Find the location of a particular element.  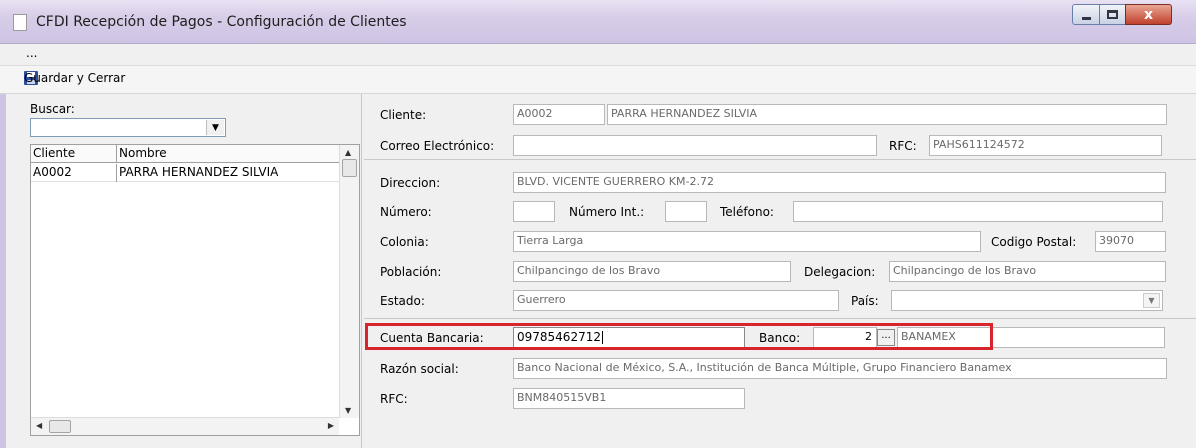

grid-header: Cliente Nombre is located at coordinates (185, 154).